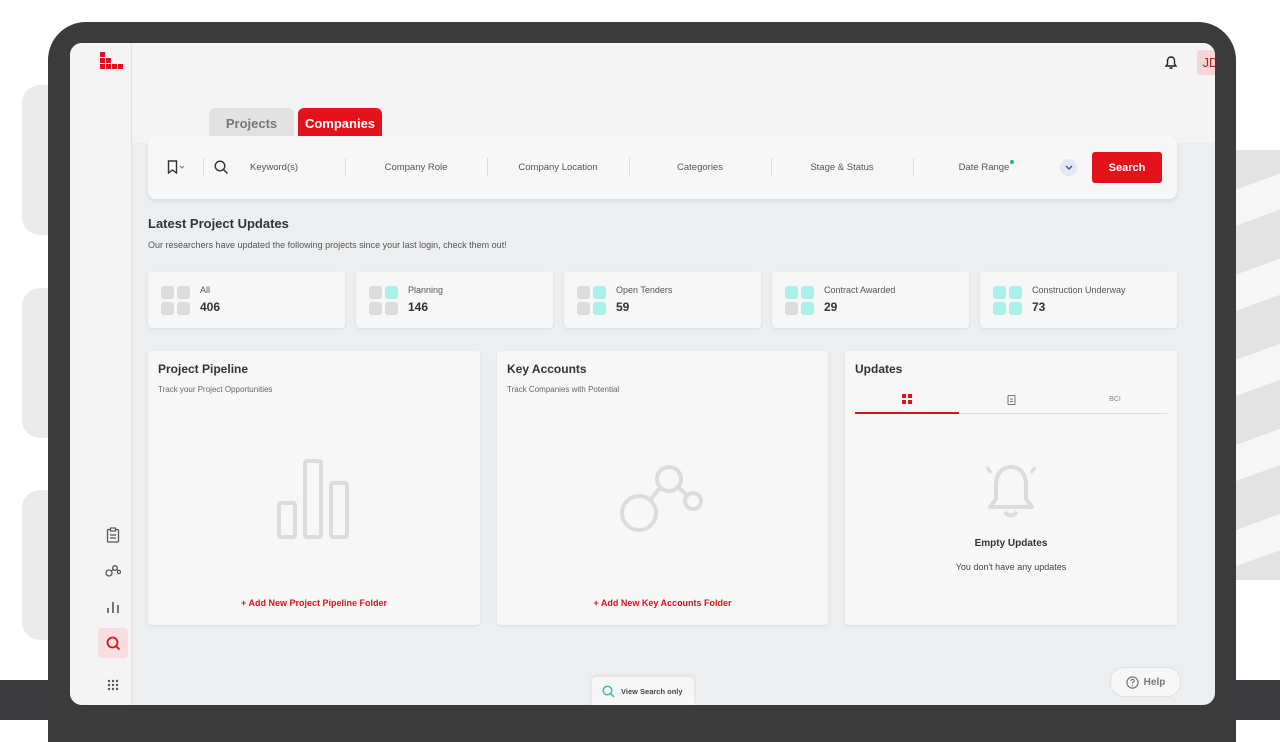 The height and width of the screenshot is (742, 1280). Describe the element at coordinates (652, 691) in the screenshot. I see `view-search-label: View Search only` at that location.